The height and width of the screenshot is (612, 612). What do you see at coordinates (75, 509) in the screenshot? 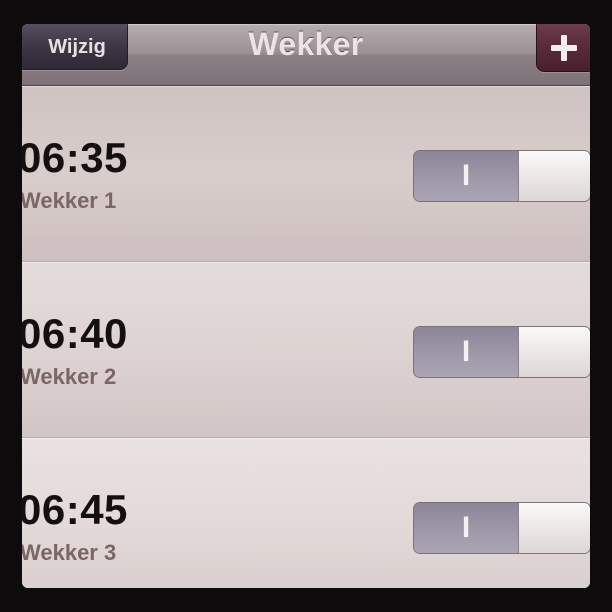
I see `alarm-time: 06:45` at bounding box center [75, 509].